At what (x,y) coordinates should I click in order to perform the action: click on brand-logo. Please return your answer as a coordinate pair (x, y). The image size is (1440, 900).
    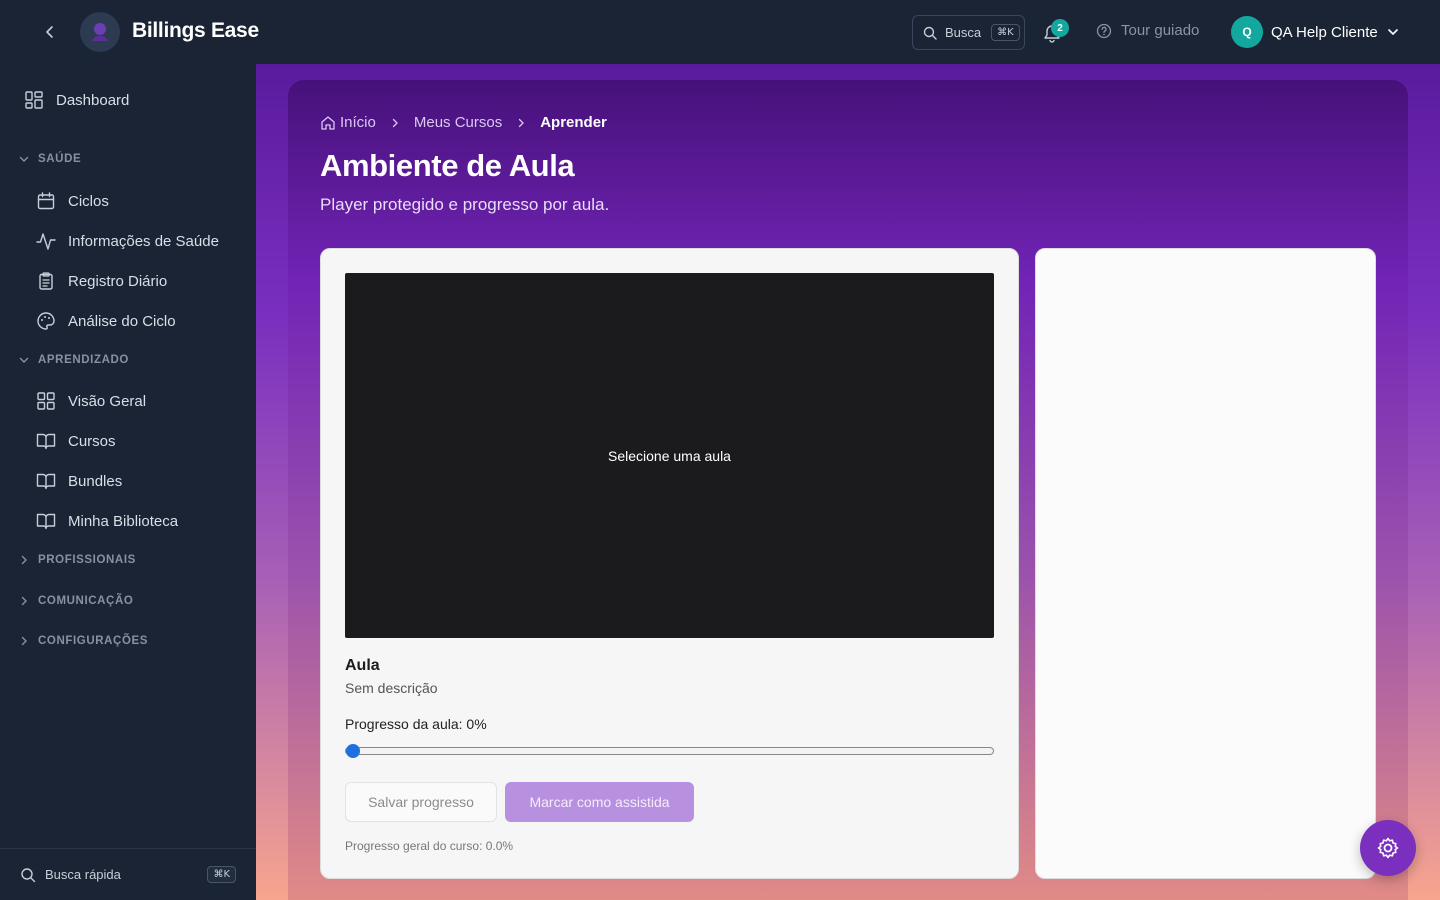
    Looking at the image, I should click on (100, 32).